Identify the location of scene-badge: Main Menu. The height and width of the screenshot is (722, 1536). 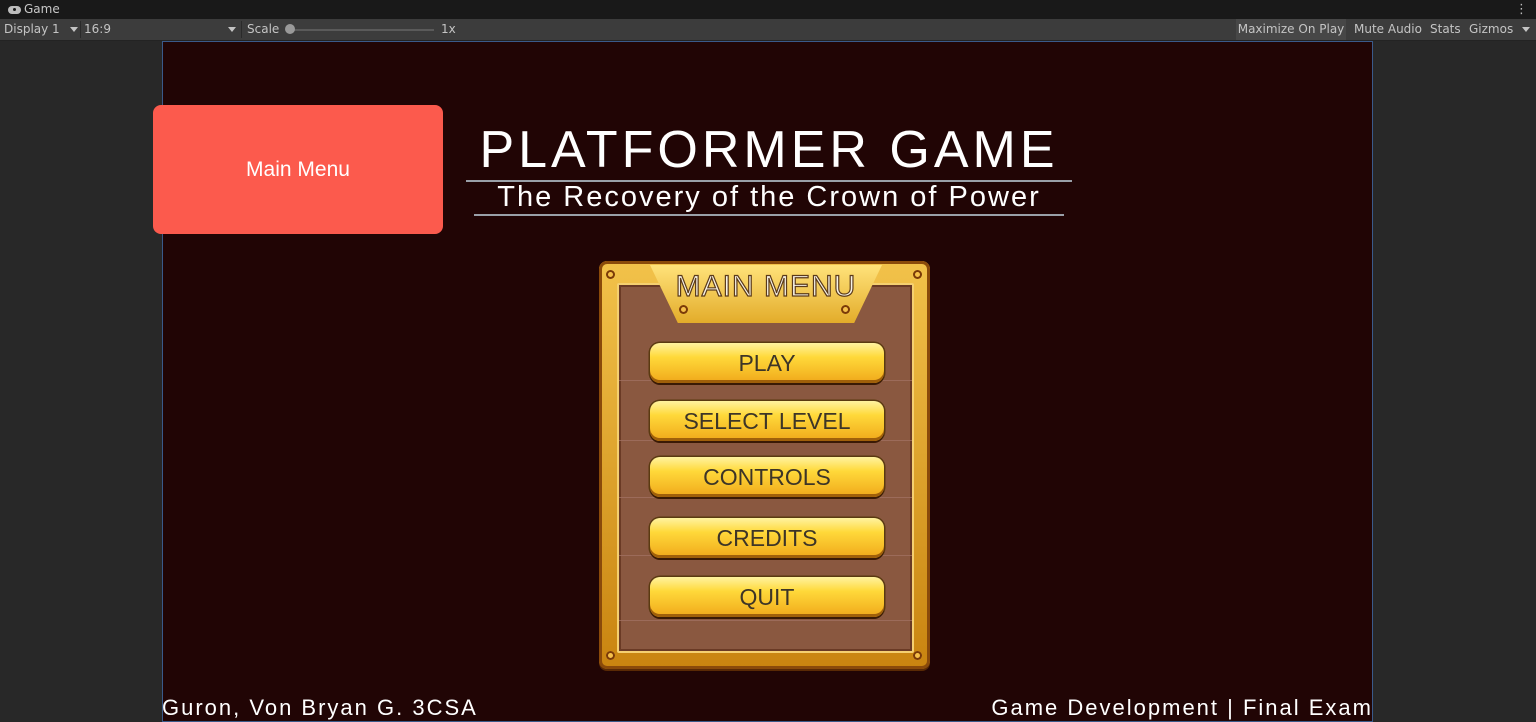
(298, 169).